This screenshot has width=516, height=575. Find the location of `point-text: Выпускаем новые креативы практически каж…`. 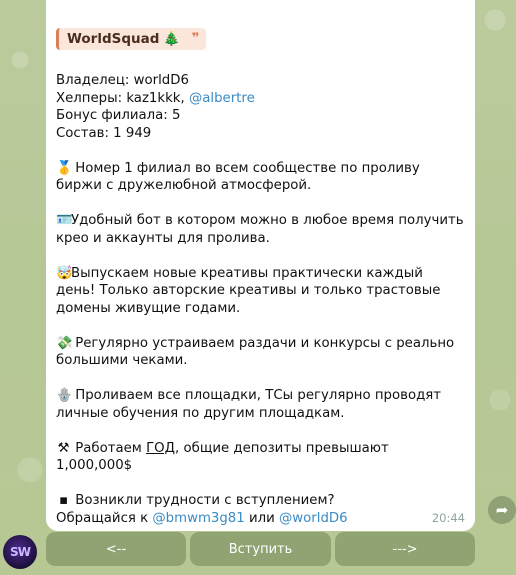

point-text: Выпускаем новые креативы практически каж… is located at coordinates (248, 290).